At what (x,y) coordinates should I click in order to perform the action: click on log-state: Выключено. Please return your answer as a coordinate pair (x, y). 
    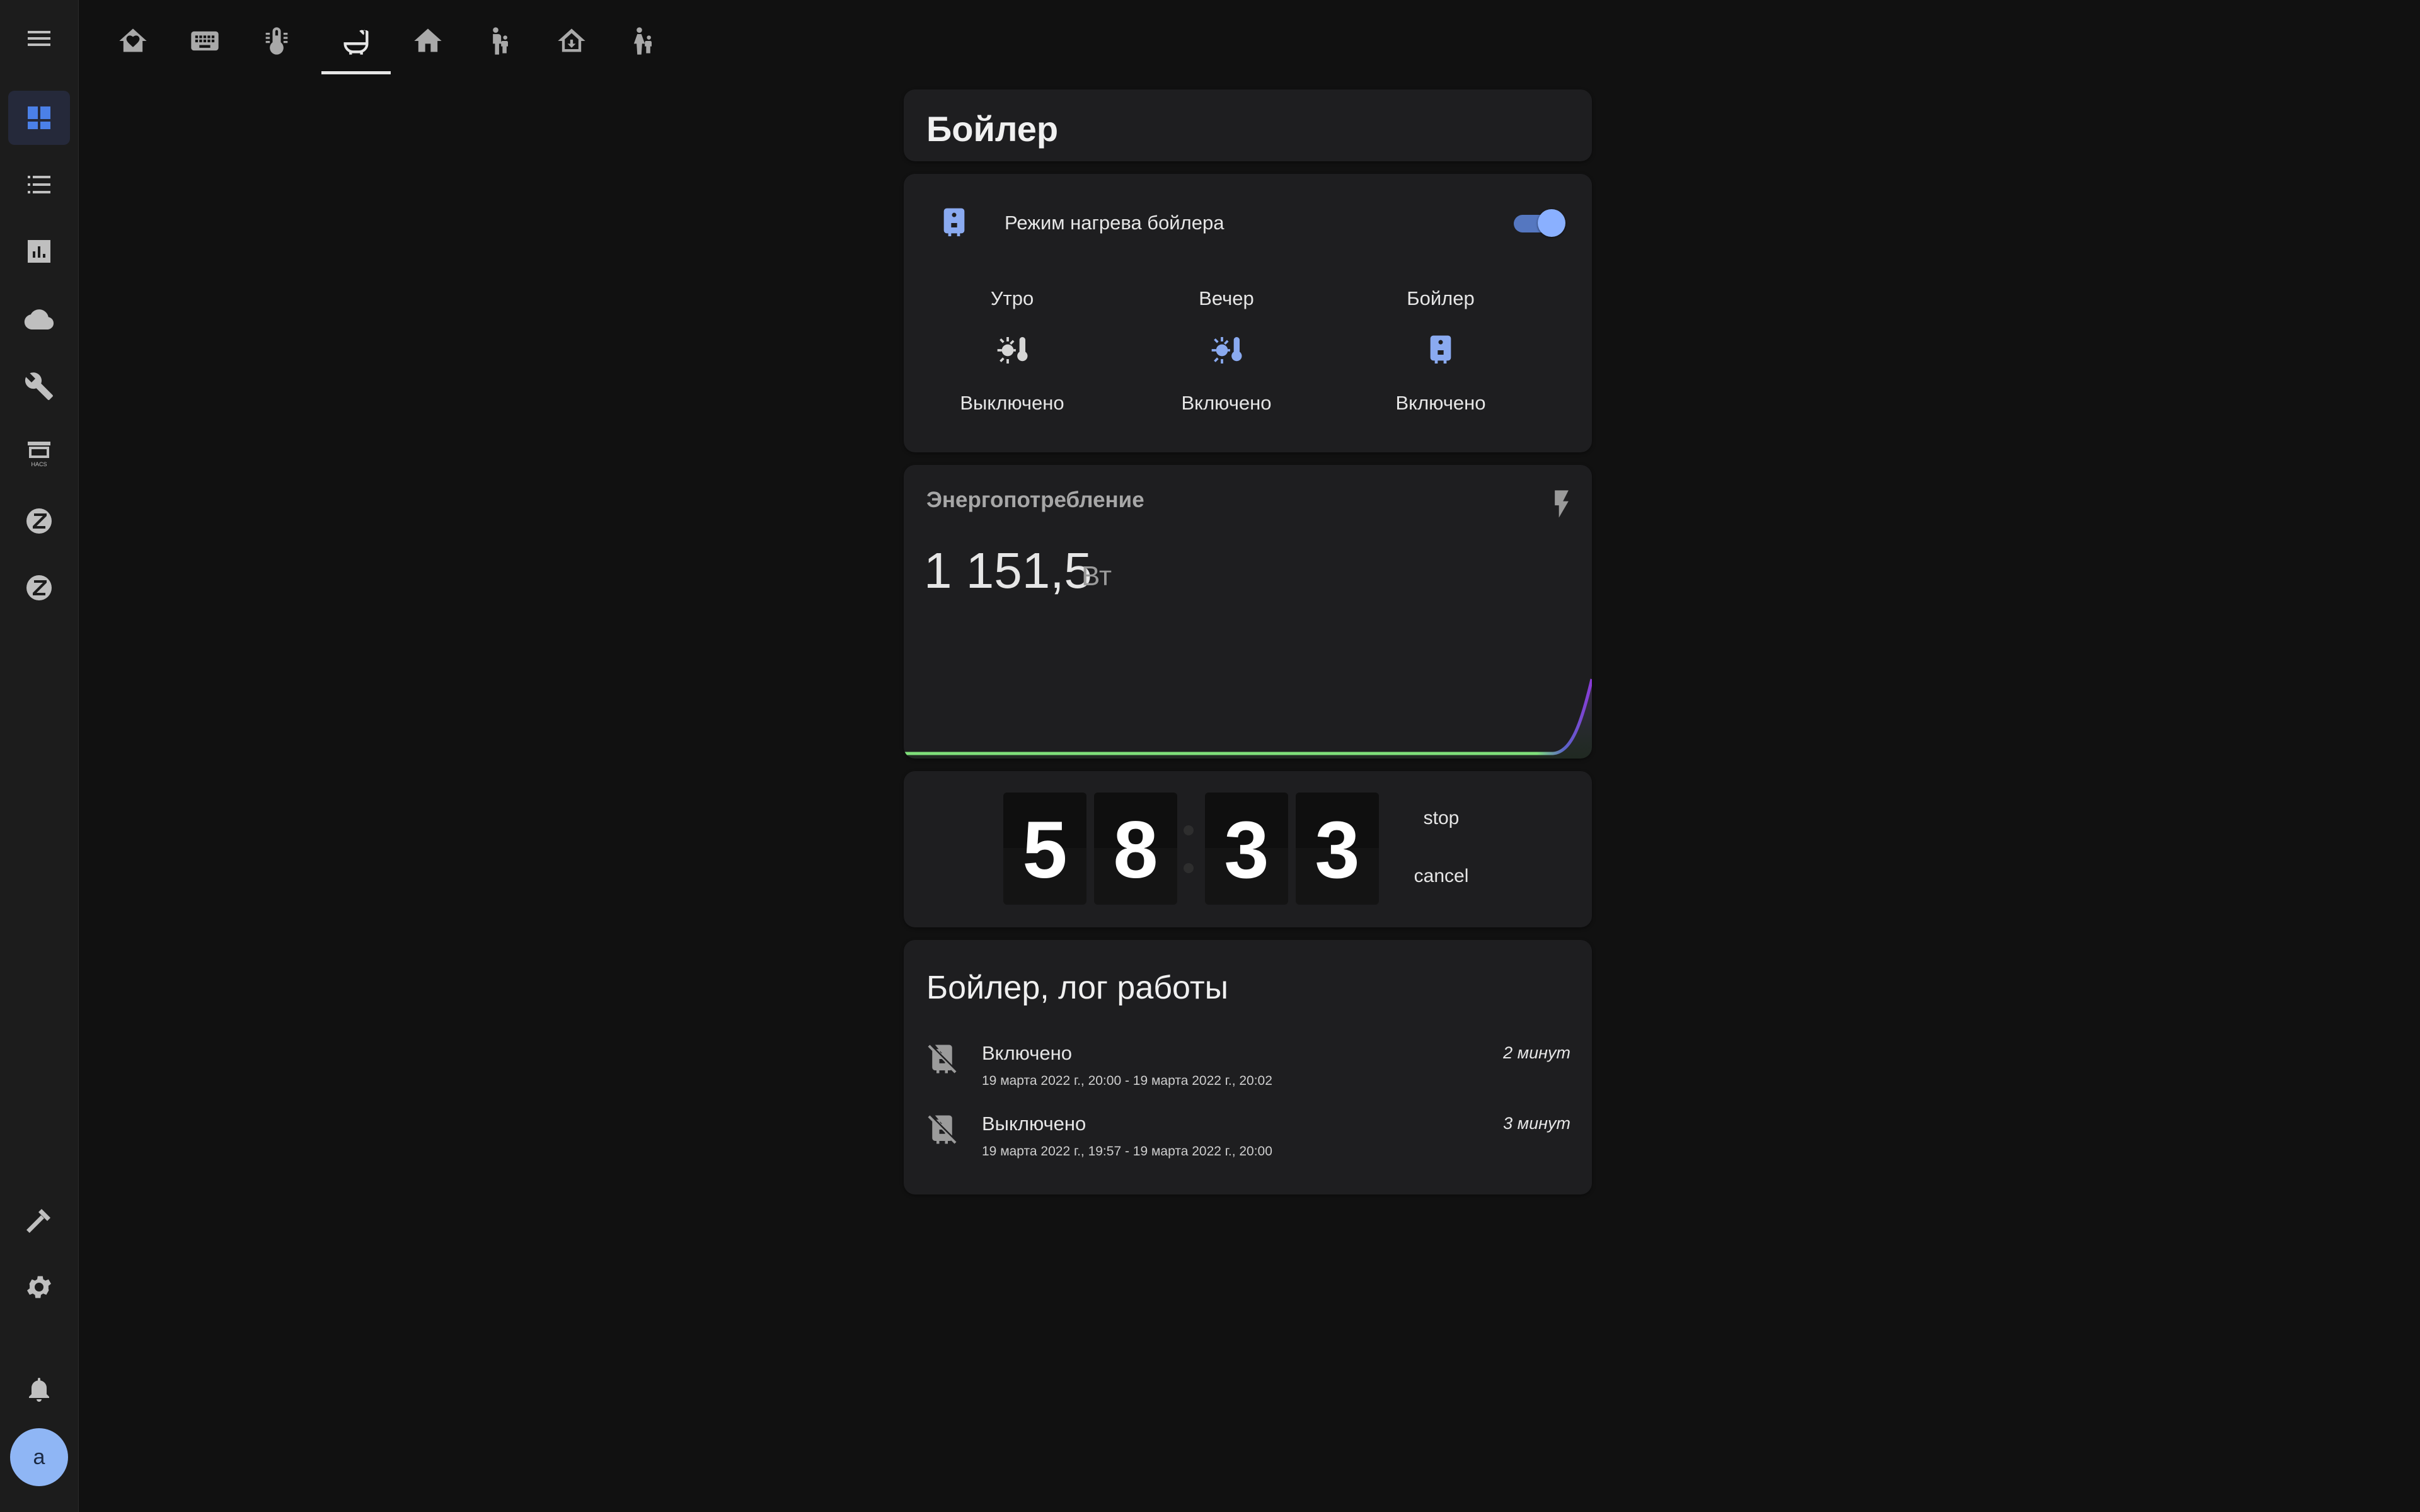
    Looking at the image, I should click on (1034, 1124).